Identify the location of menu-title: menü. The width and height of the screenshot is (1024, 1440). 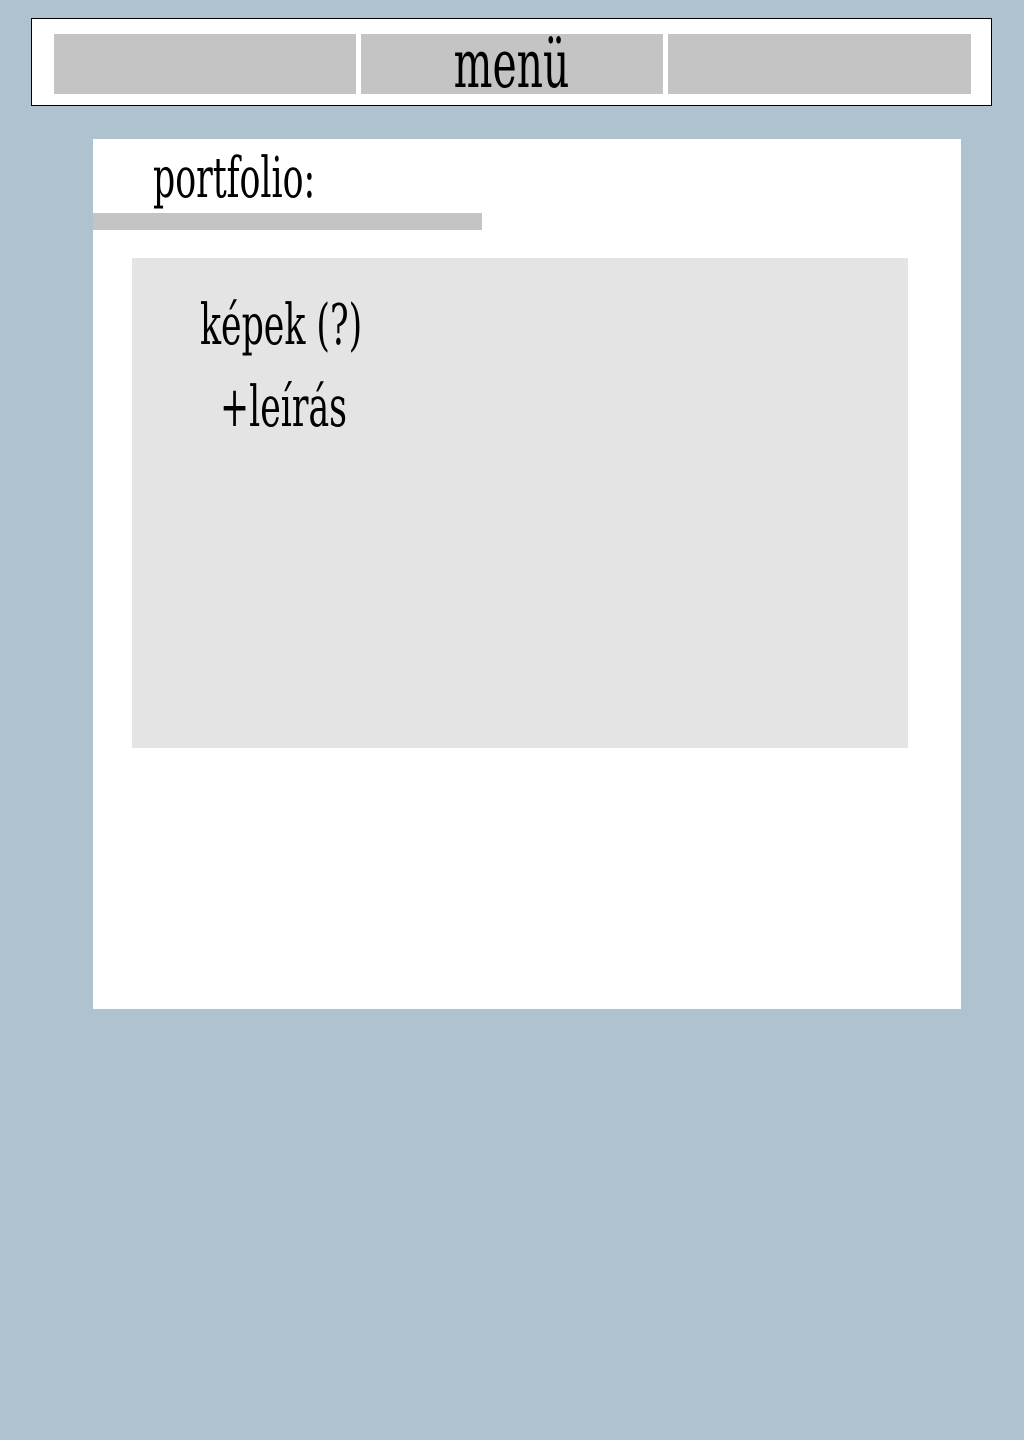
(511, 64).